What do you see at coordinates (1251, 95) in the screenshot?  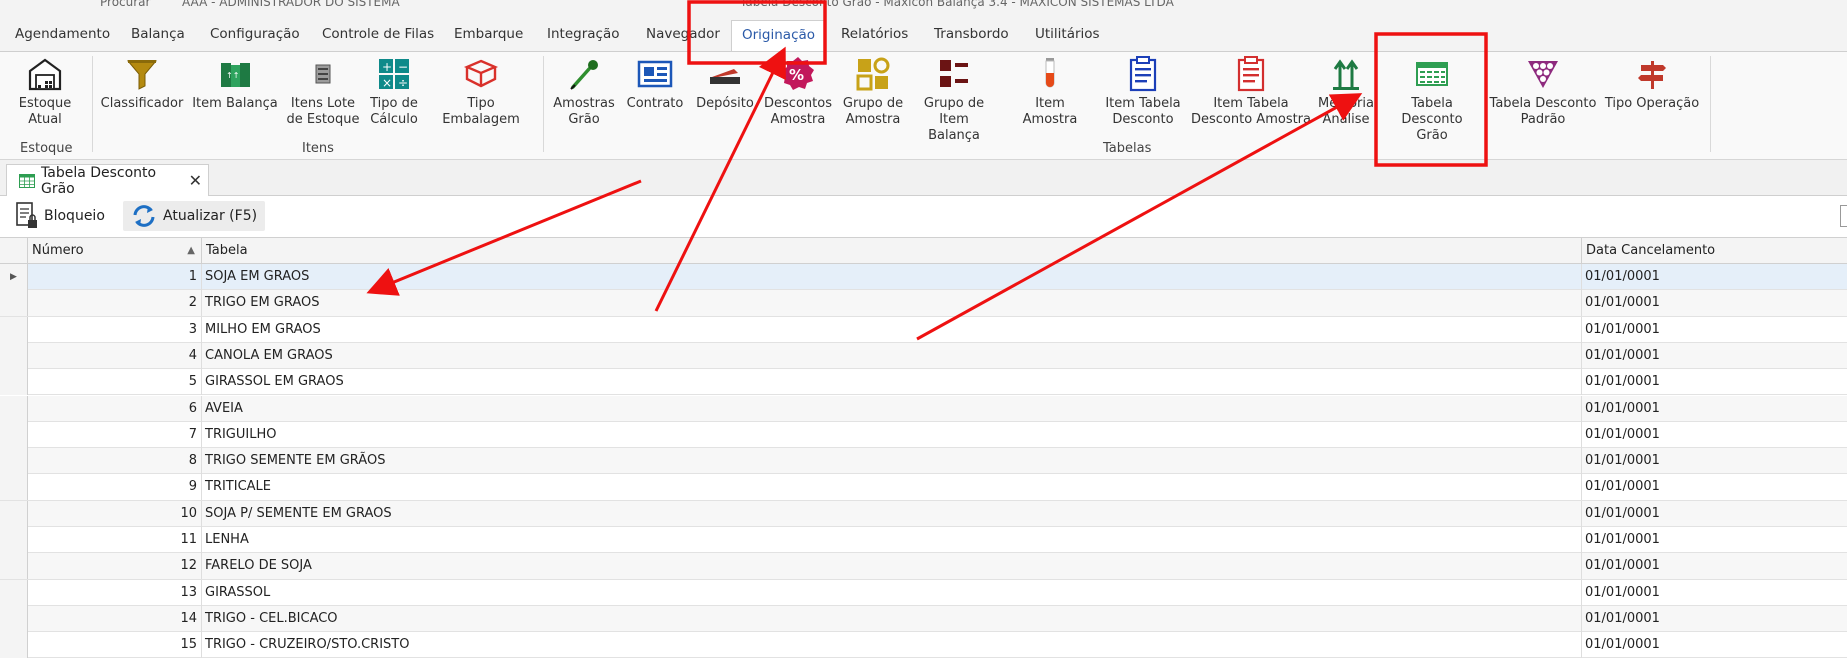 I see `item-tabela-desconto-amostra-button: Item Tabela Desconto Amostra` at bounding box center [1251, 95].